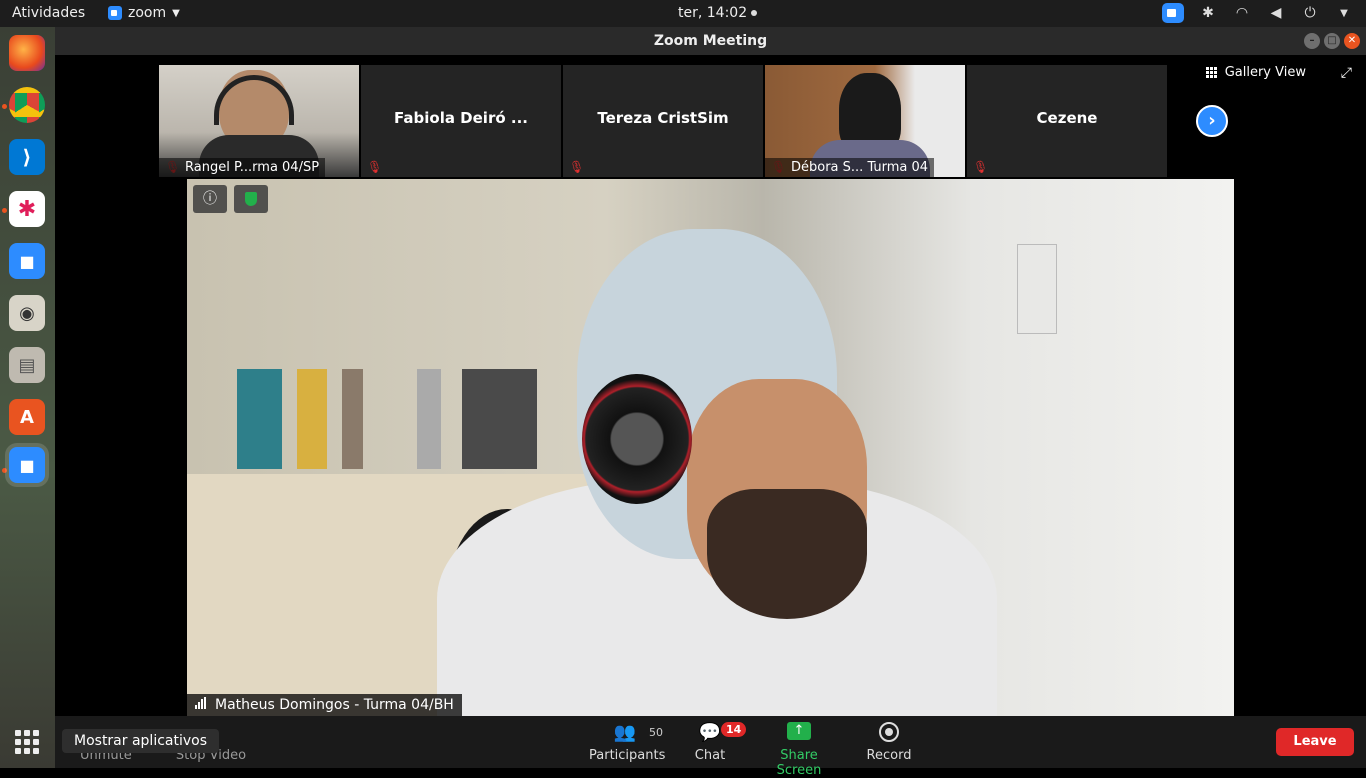 The width and height of the screenshot is (1366, 778). Describe the element at coordinates (27, 365) in the screenshot. I see `files-icon: ▤` at that location.